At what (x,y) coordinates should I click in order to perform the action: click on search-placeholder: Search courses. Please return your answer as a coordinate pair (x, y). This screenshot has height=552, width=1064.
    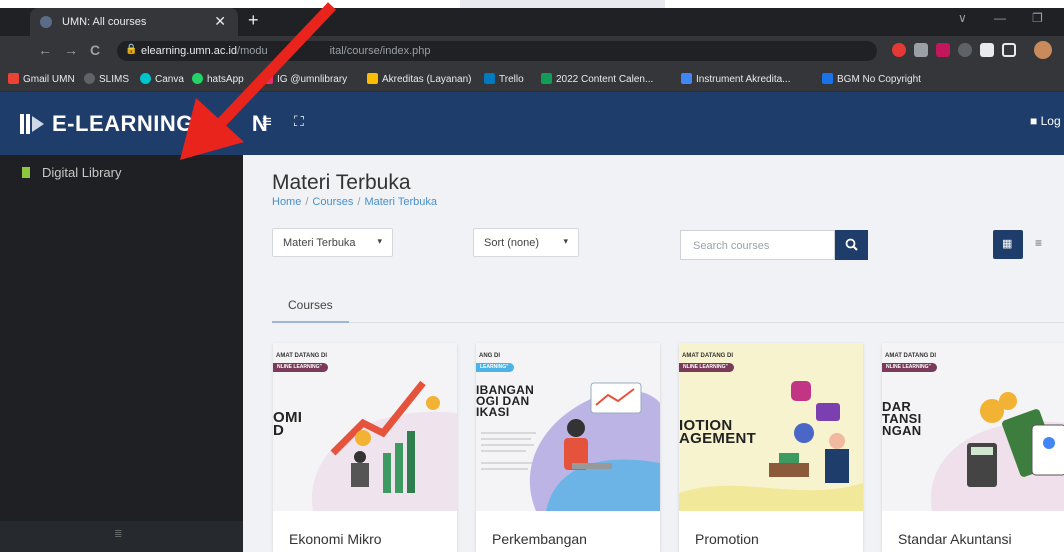
    Looking at the image, I should click on (731, 246).